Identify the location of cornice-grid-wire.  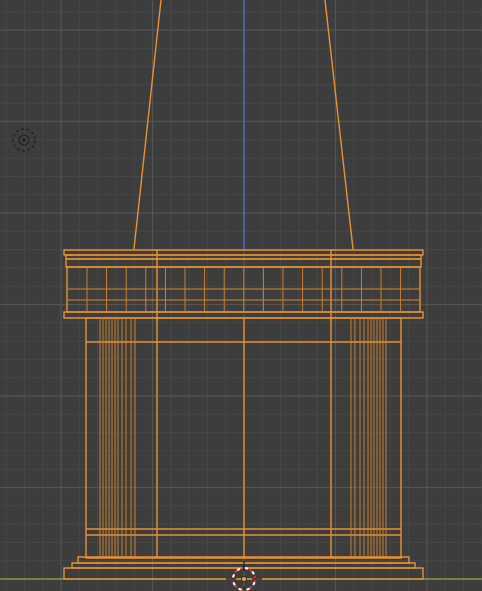
(243, 289).